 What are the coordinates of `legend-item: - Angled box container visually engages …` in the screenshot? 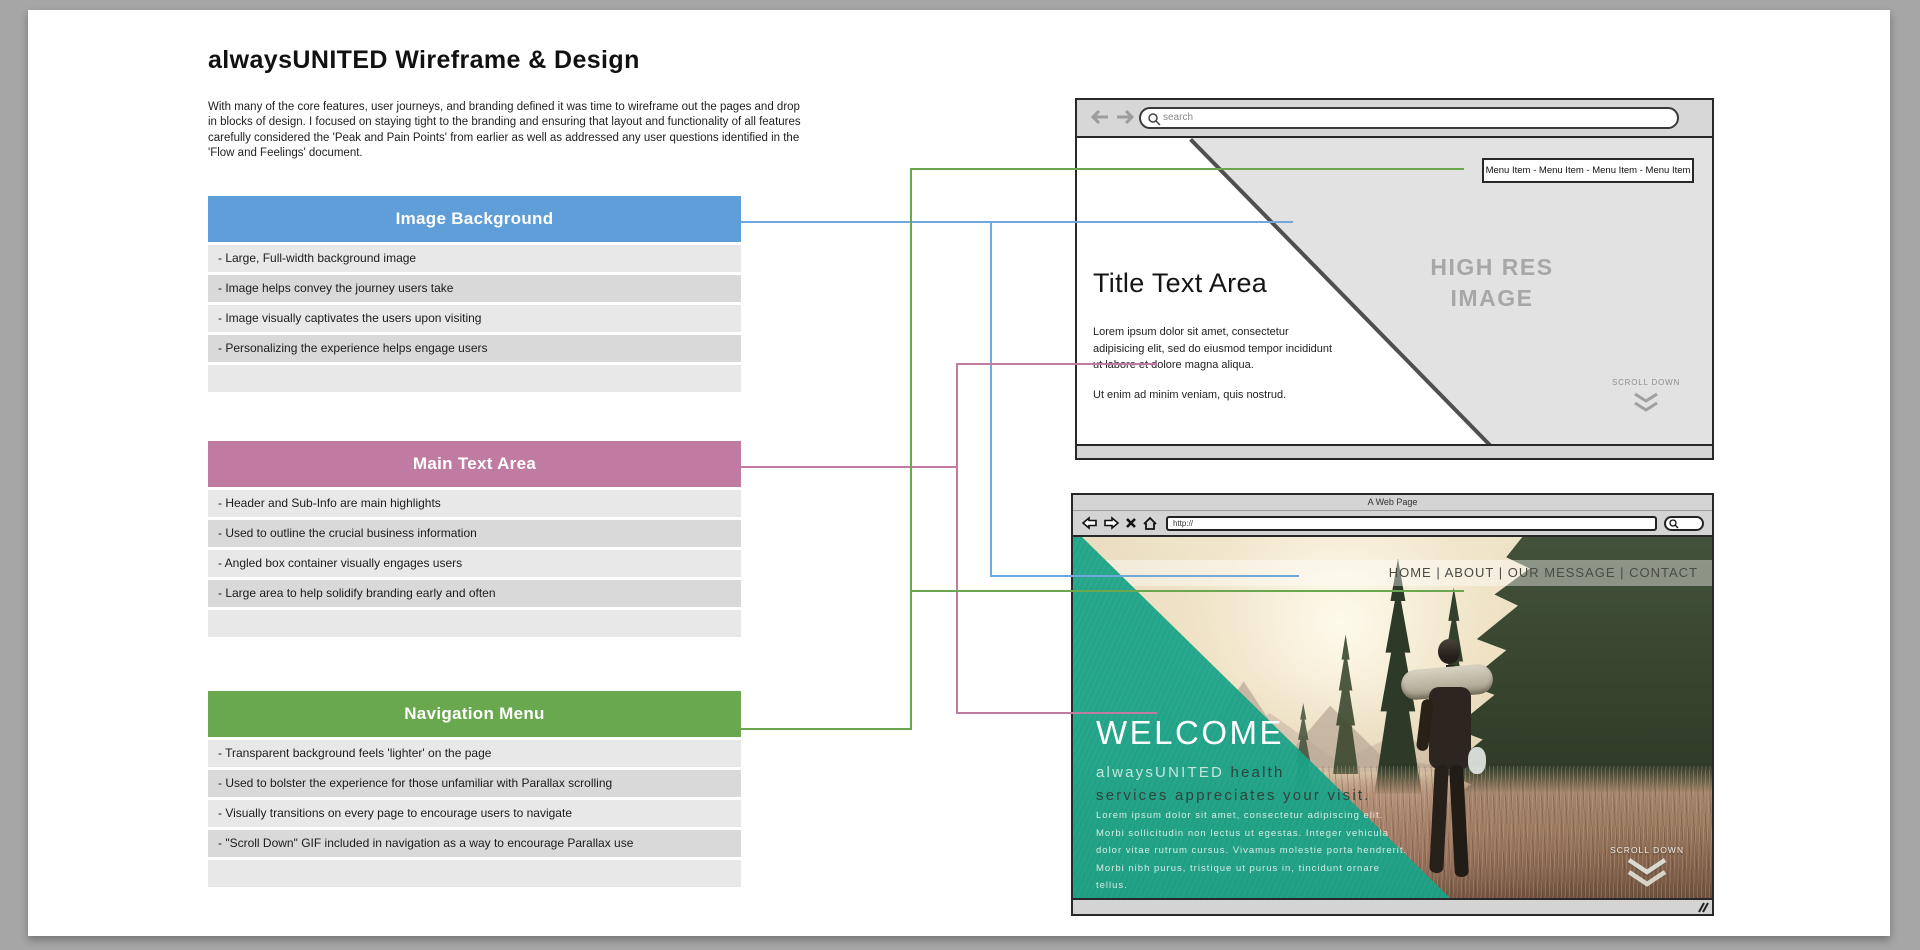 It's located at (474, 563).